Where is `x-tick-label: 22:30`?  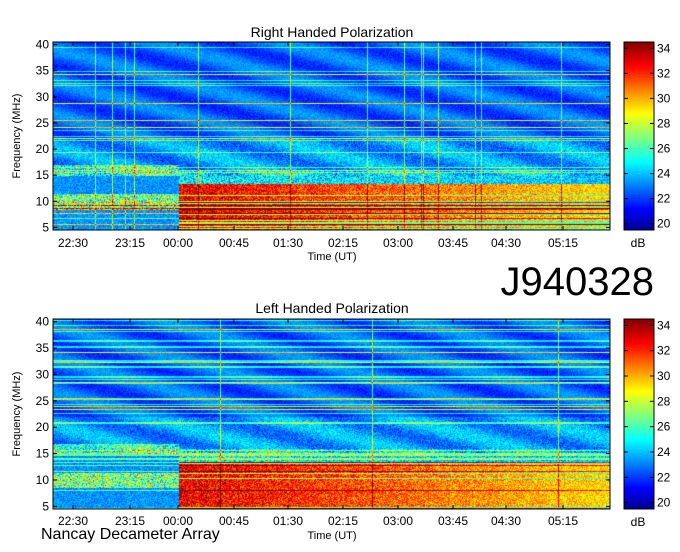 x-tick-label: 22:30 is located at coordinates (73, 243).